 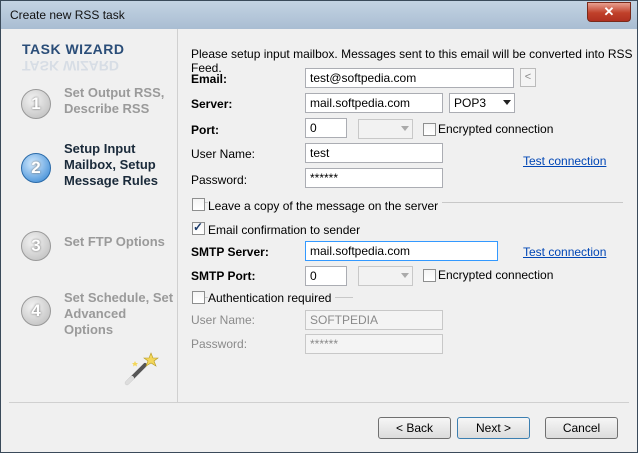 What do you see at coordinates (326, 276) in the screenshot?
I see `smtp-port-field: 0` at bounding box center [326, 276].